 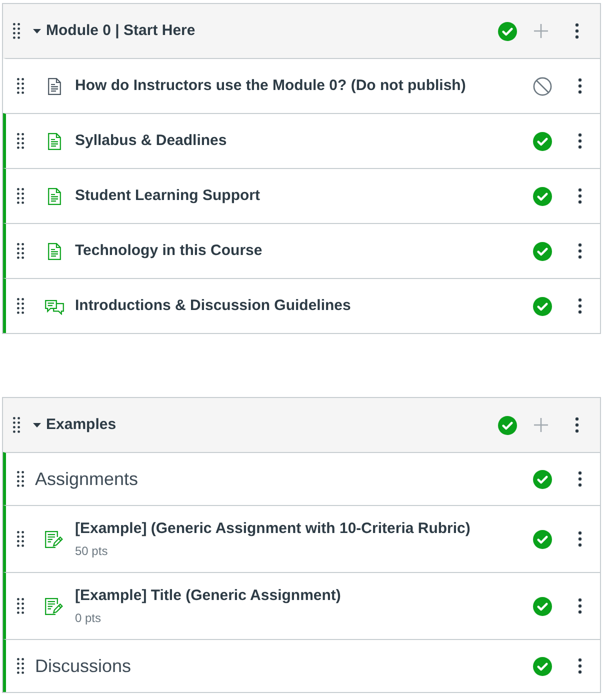 What do you see at coordinates (298, 596) in the screenshot?
I see `item-title-link: [Example] Title (Generic Assignment)` at bounding box center [298, 596].